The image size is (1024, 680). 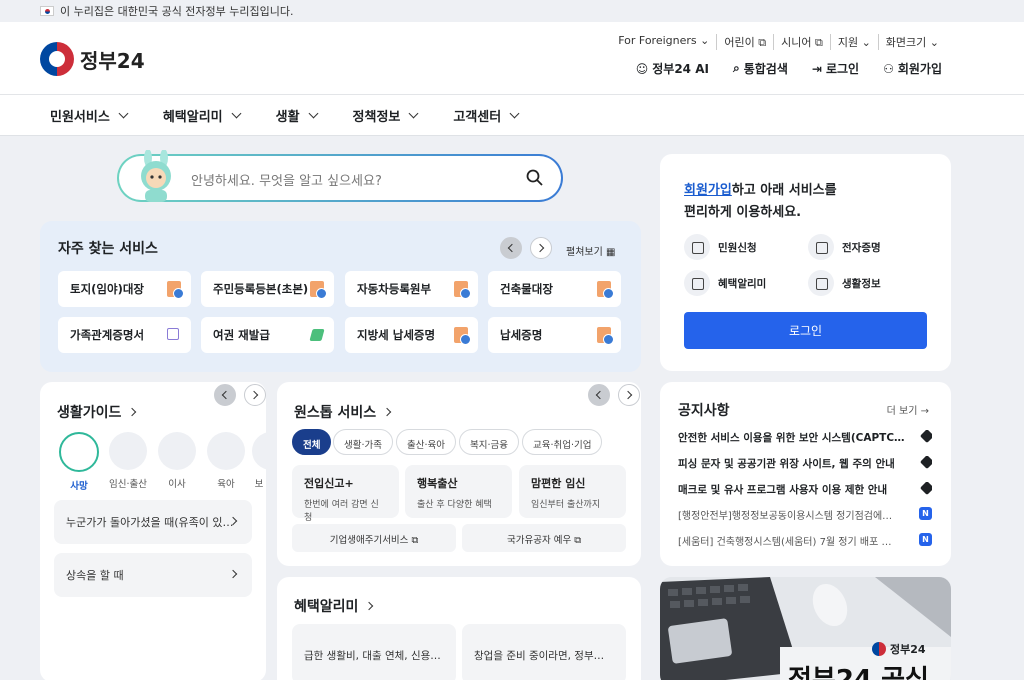 What do you see at coordinates (226, 461) in the screenshot?
I see `guide-childcare: 육아` at bounding box center [226, 461].